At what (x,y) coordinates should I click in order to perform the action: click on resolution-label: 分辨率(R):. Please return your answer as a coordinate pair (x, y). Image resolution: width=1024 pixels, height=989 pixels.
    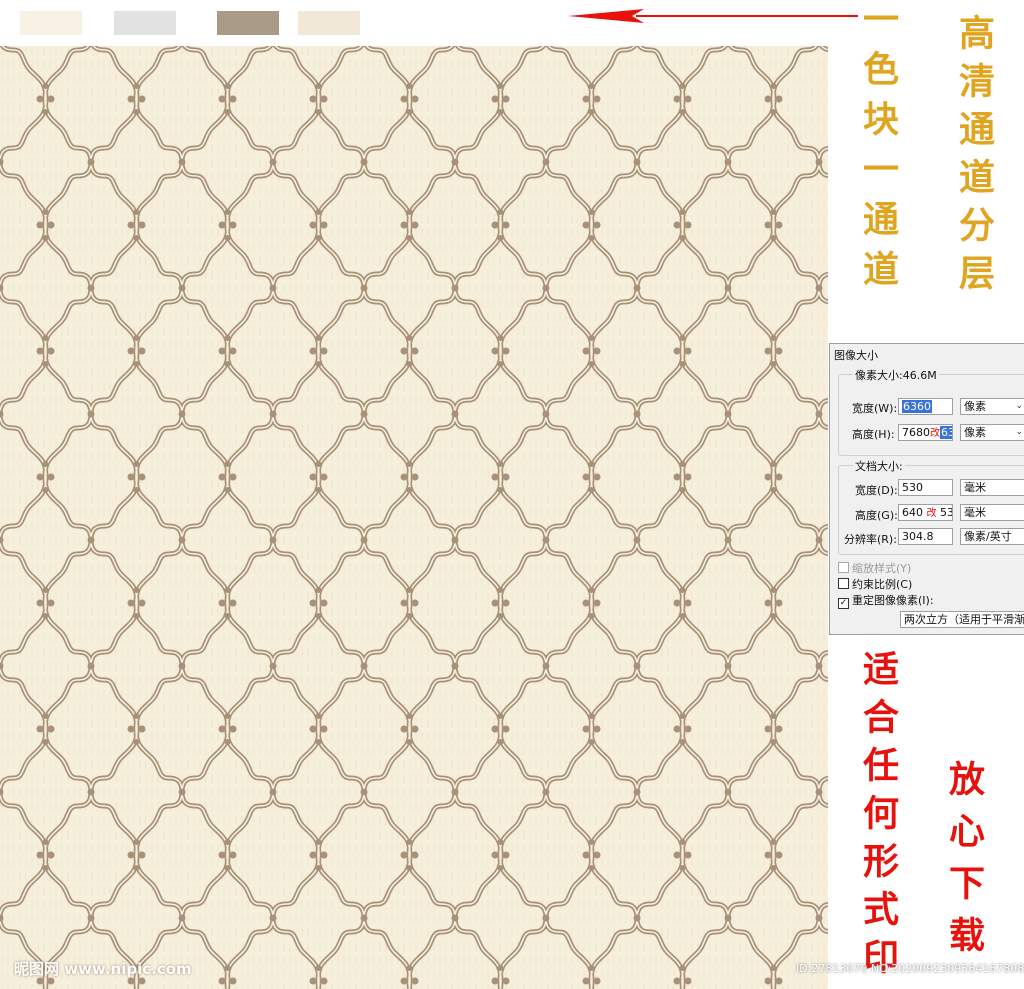
    Looking at the image, I should click on (870, 539).